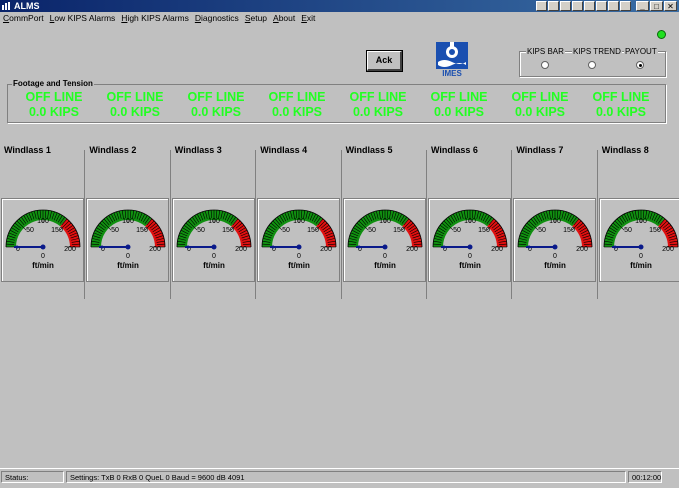 This screenshot has width=679, height=488. I want to click on footage-cell-6: OFF LINE 0.0 KIPS, so click(459, 105).